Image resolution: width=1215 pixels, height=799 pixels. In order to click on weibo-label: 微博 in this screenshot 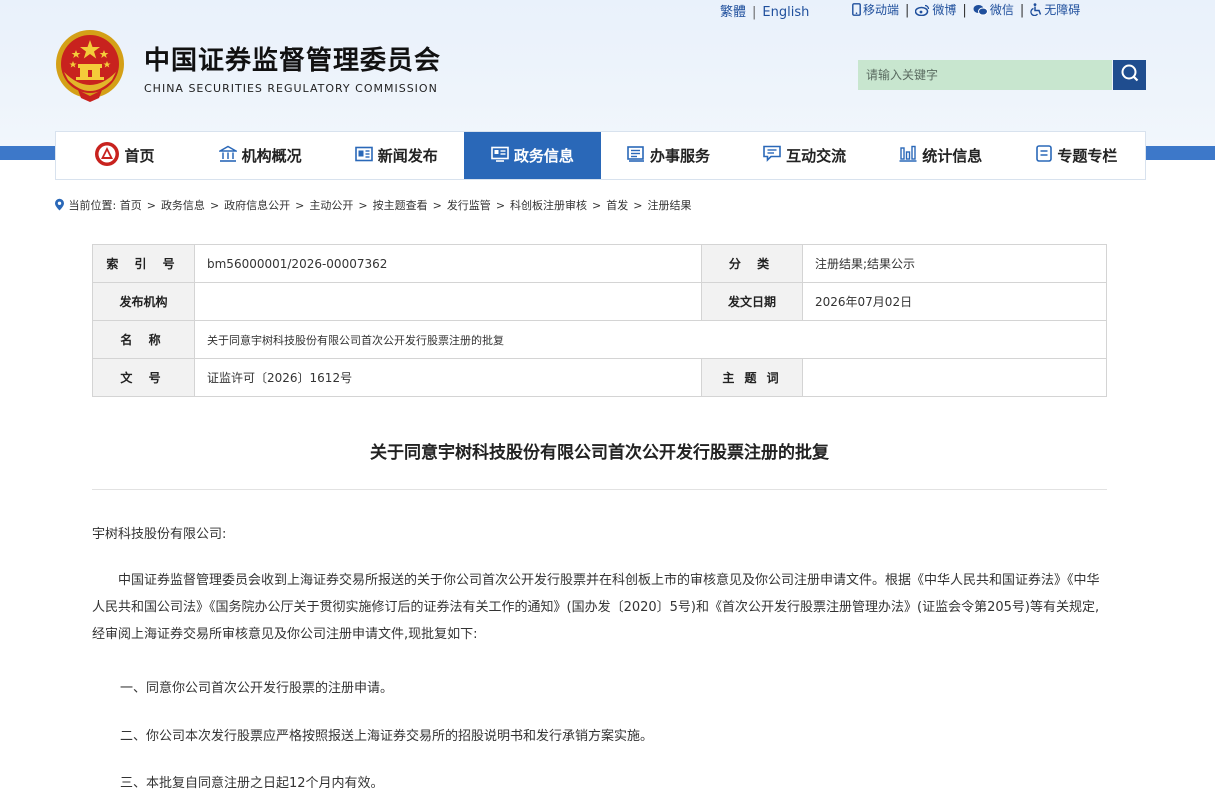, I will do `click(944, 10)`.